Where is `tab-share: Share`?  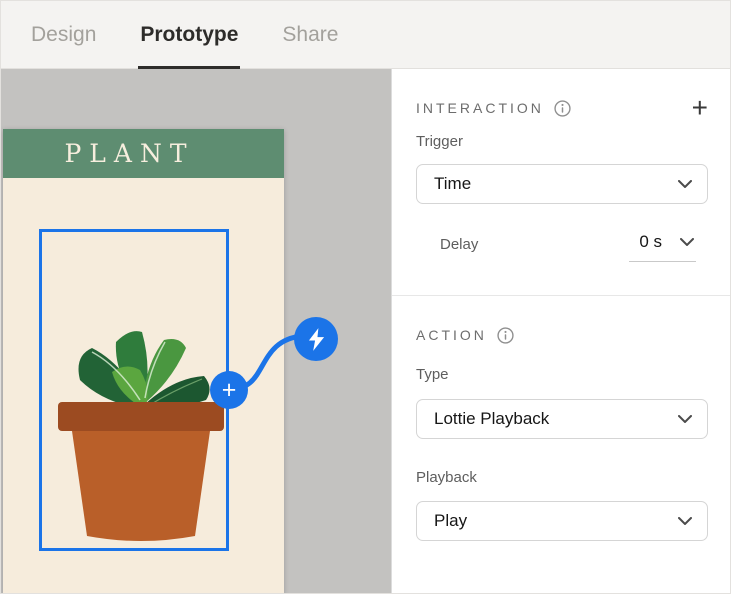
tab-share: Share is located at coordinates (310, 34).